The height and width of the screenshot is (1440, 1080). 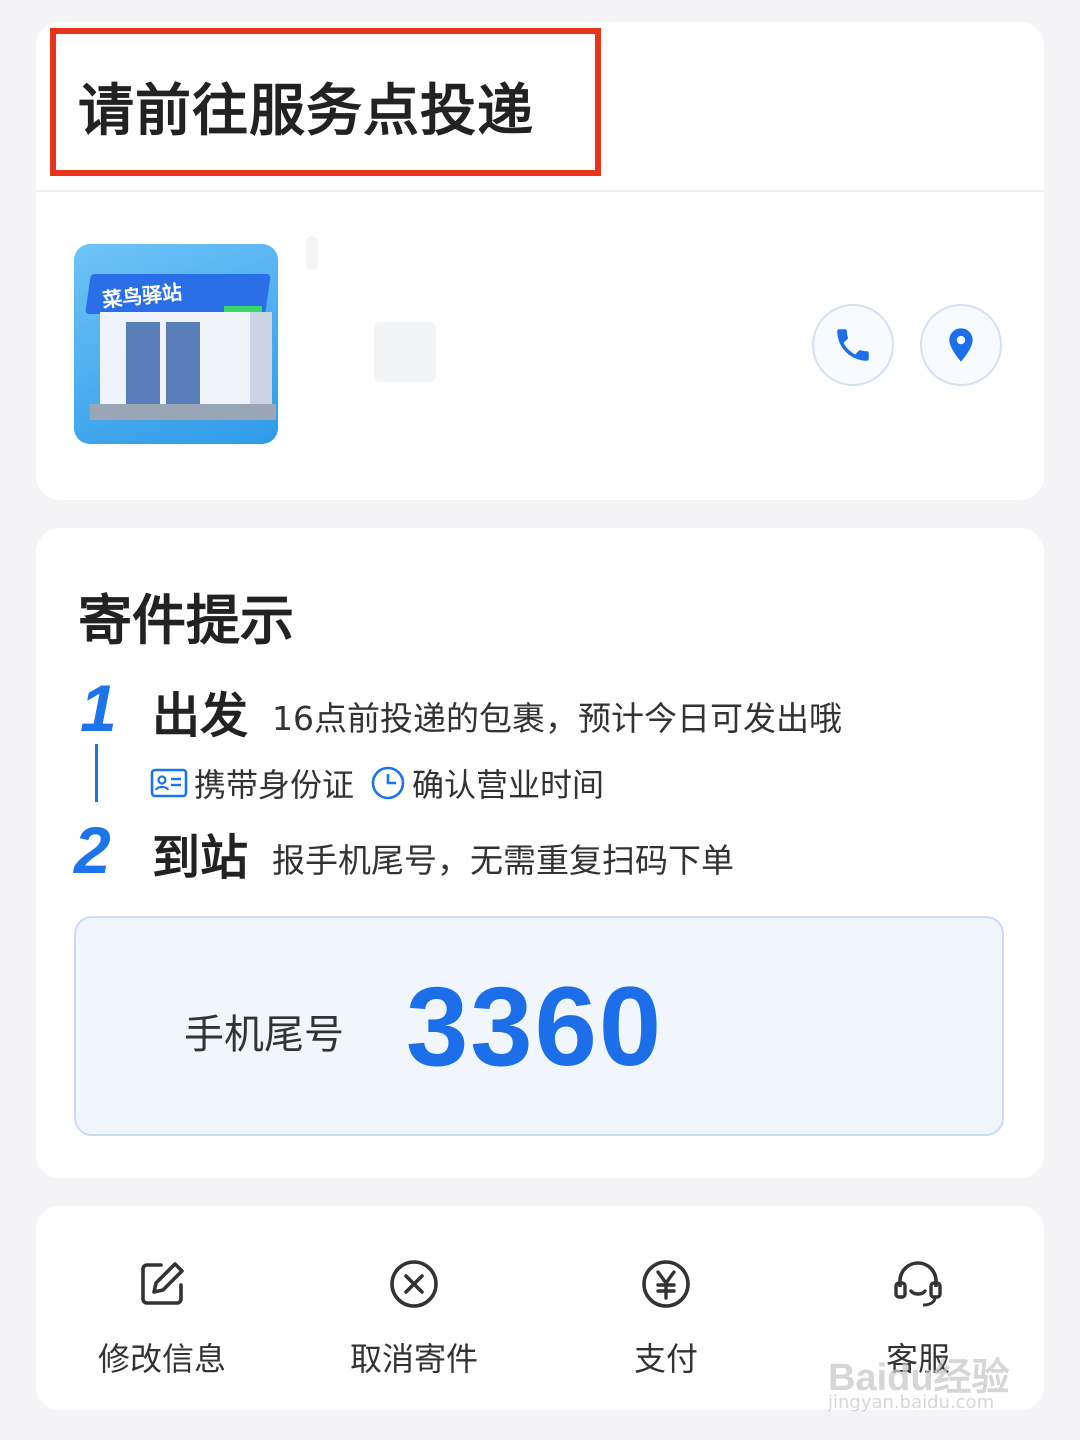 I want to click on cancel-shipment-button: 取消寄件, so click(x=414, y=1308).